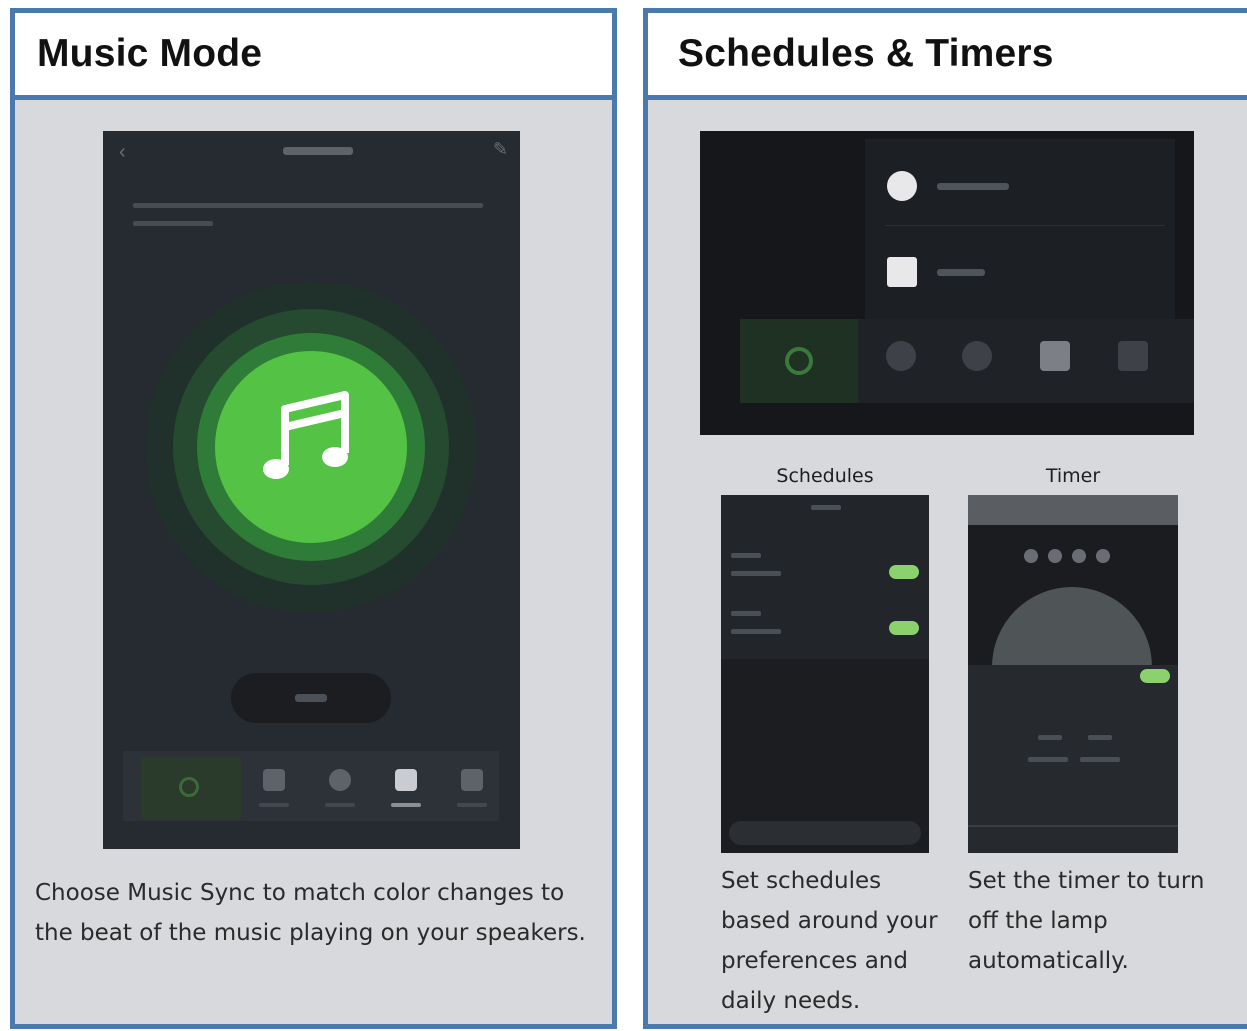 The width and height of the screenshot is (1247, 1031). What do you see at coordinates (866, 53) in the screenshot?
I see `schedules-timers-title: Schedules & Timers` at bounding box center [866, 53].